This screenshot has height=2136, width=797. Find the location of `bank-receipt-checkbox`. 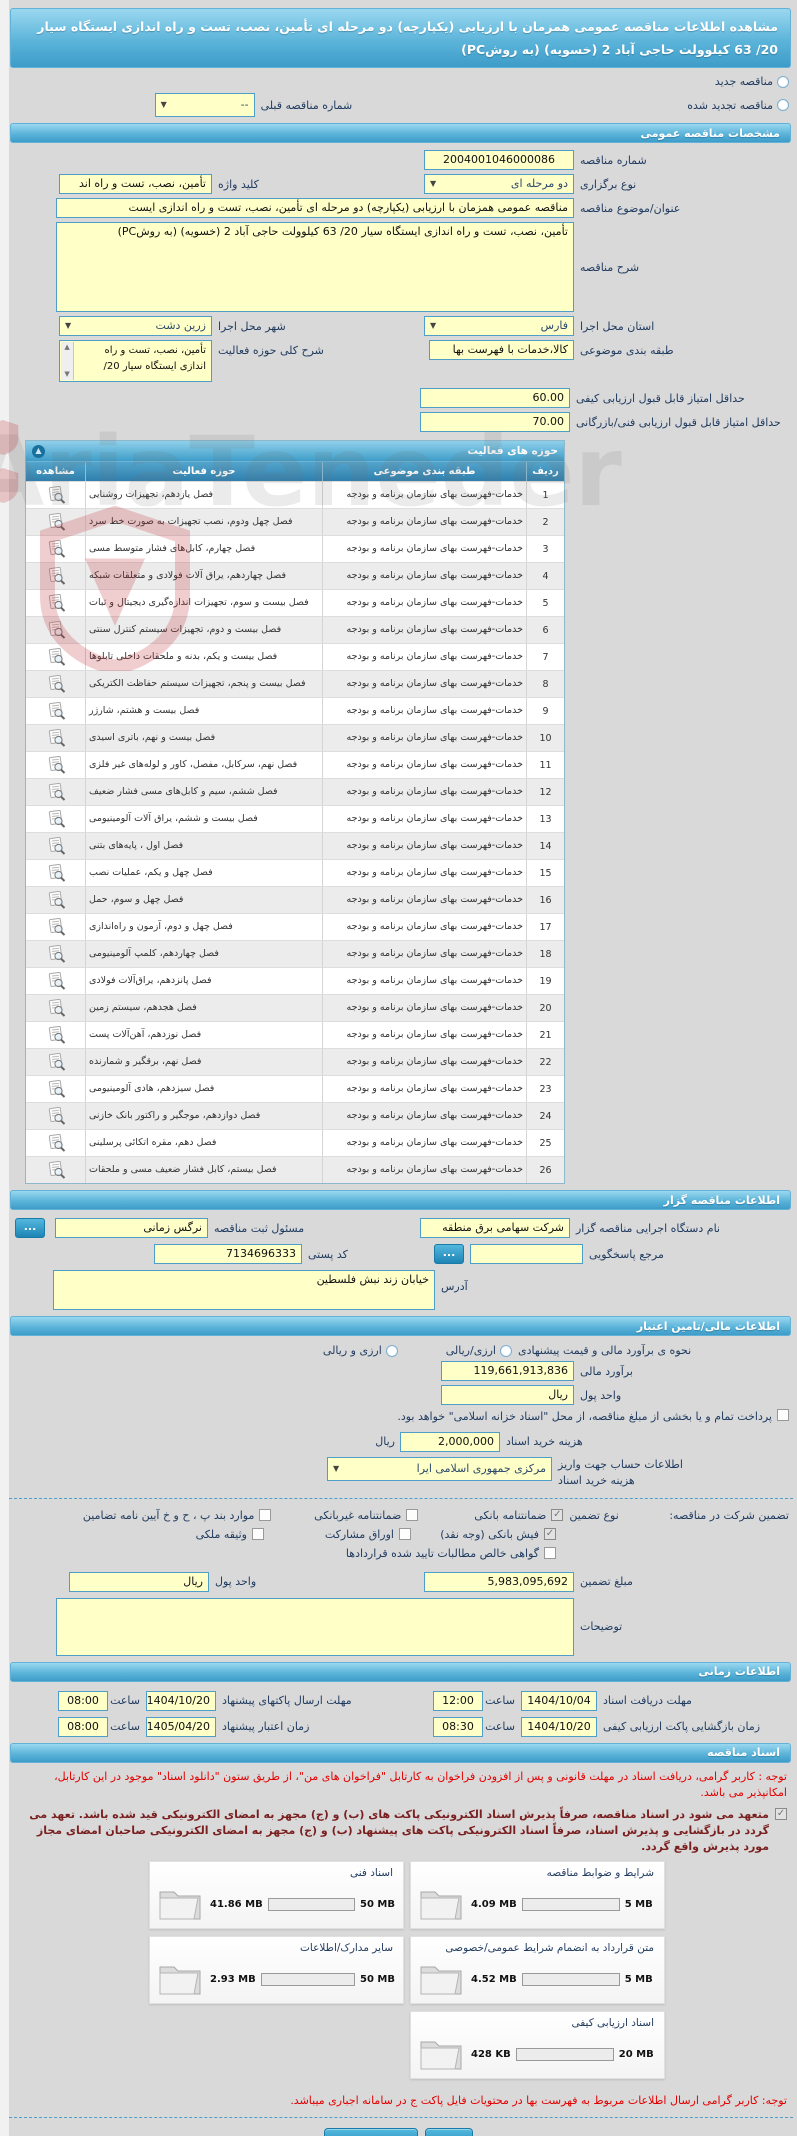

bank-receipt-checkbox is located at coordinates (550, 1534).